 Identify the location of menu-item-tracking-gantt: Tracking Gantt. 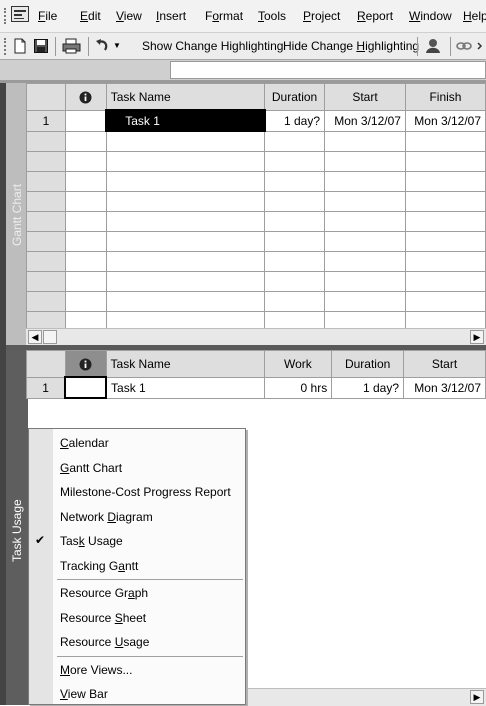
(137, 566).